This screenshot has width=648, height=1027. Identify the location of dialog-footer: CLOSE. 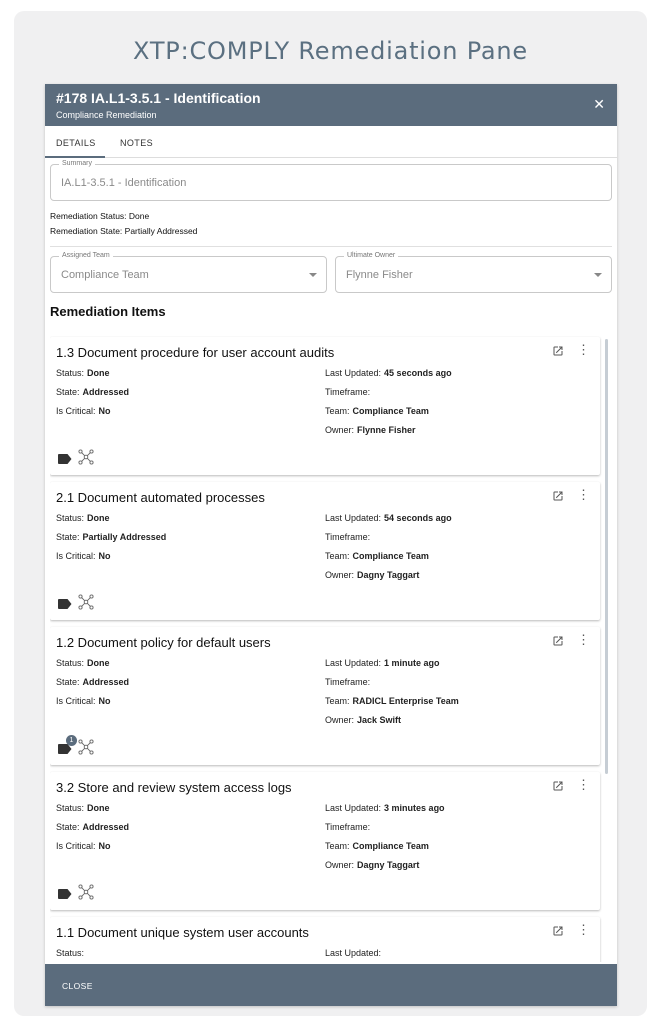
(331, 985).